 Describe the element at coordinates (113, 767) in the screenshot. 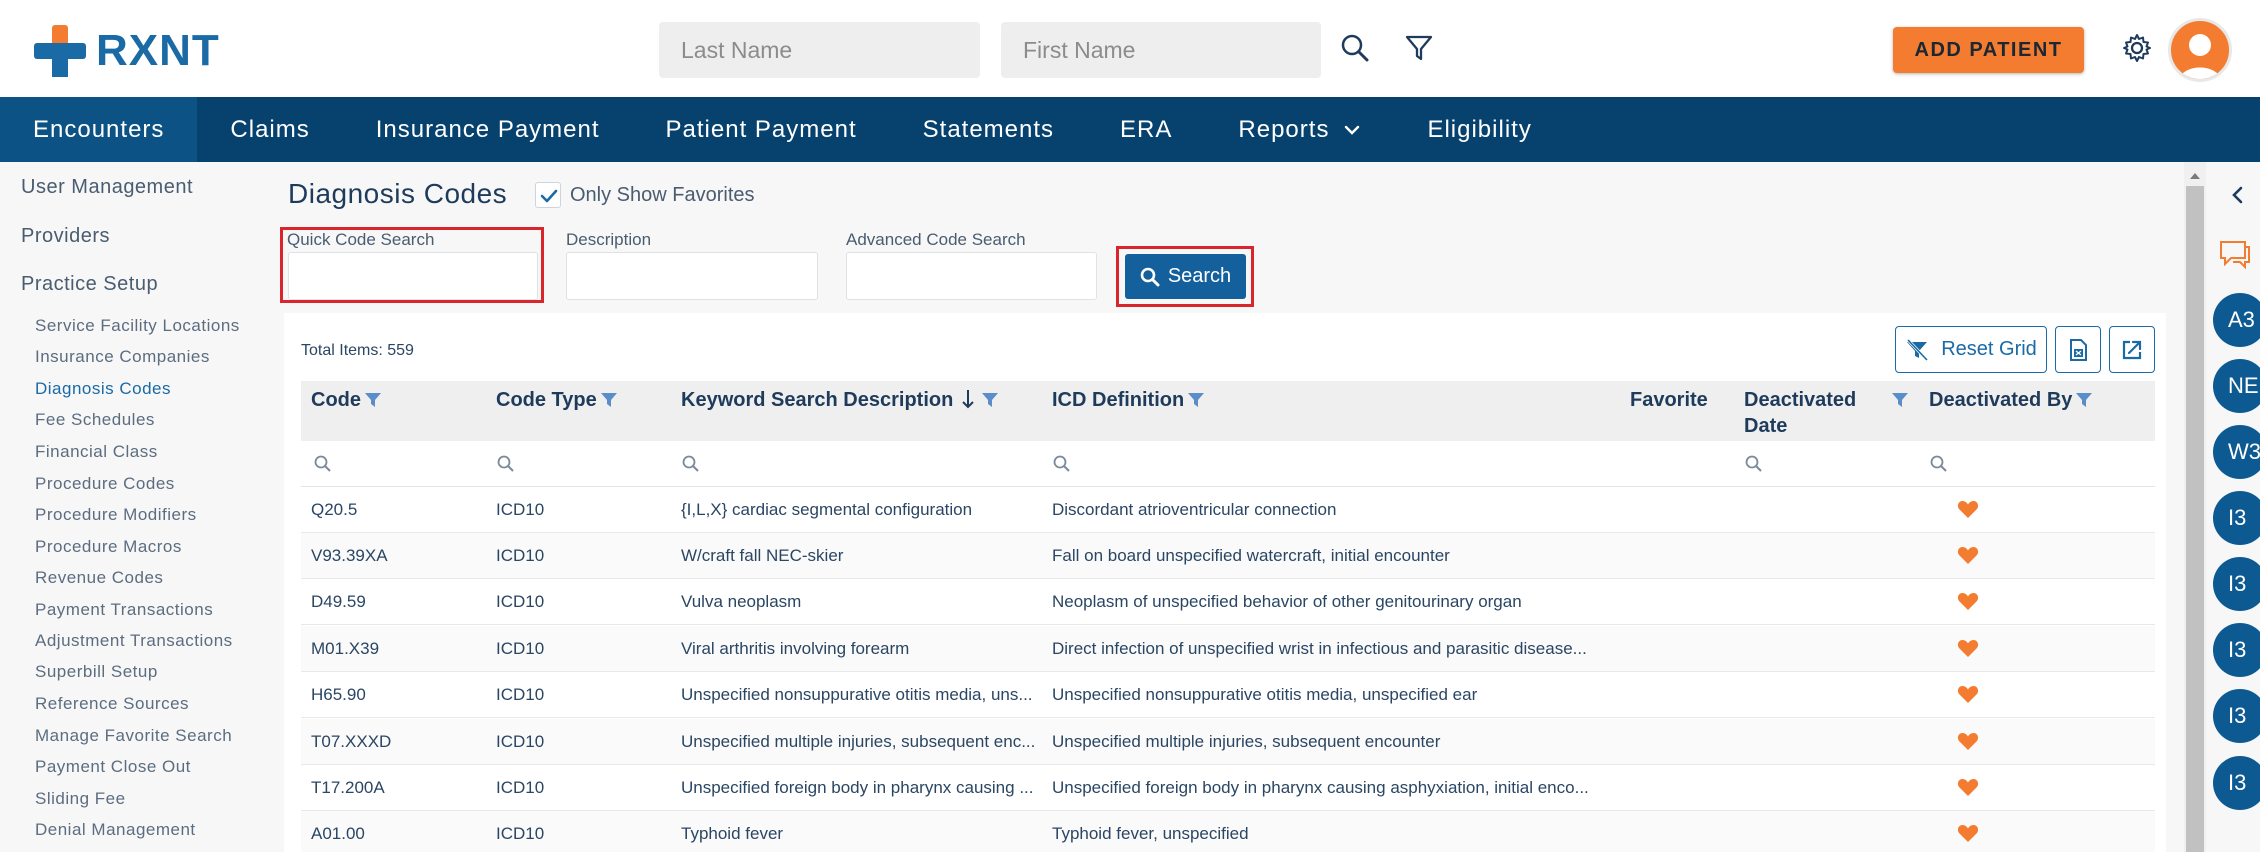

I see `sidebar-item-payment-close-out: Payment Close Out` at that location.